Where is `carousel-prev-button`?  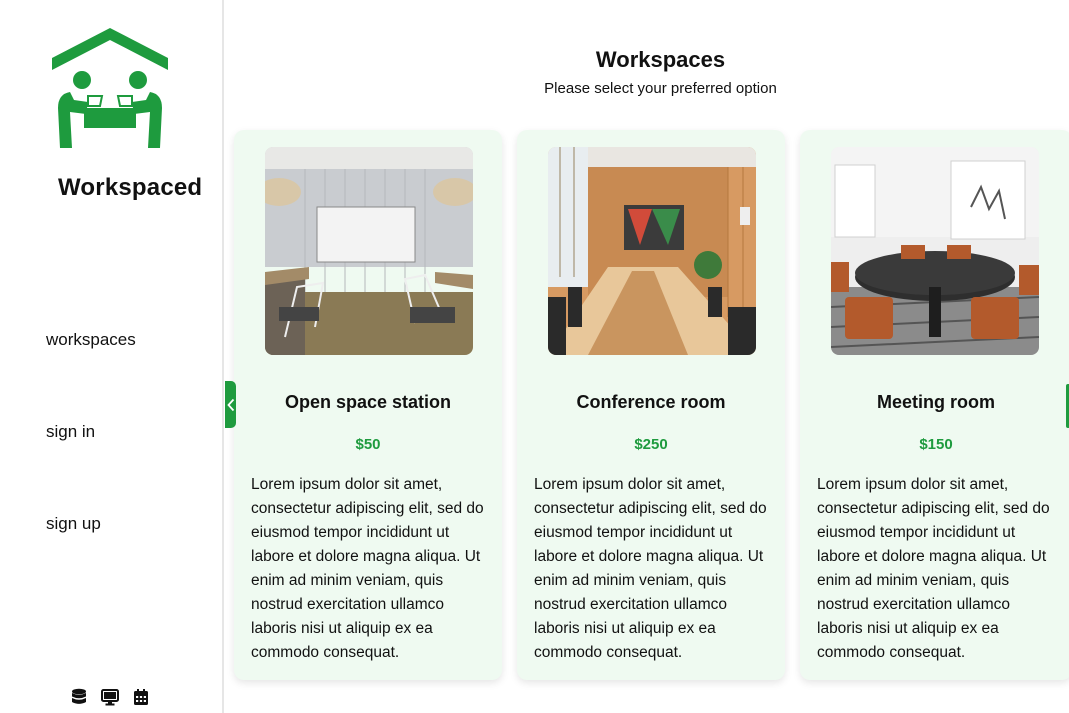
carousel-prev-button is located at coordinates (230, 404).